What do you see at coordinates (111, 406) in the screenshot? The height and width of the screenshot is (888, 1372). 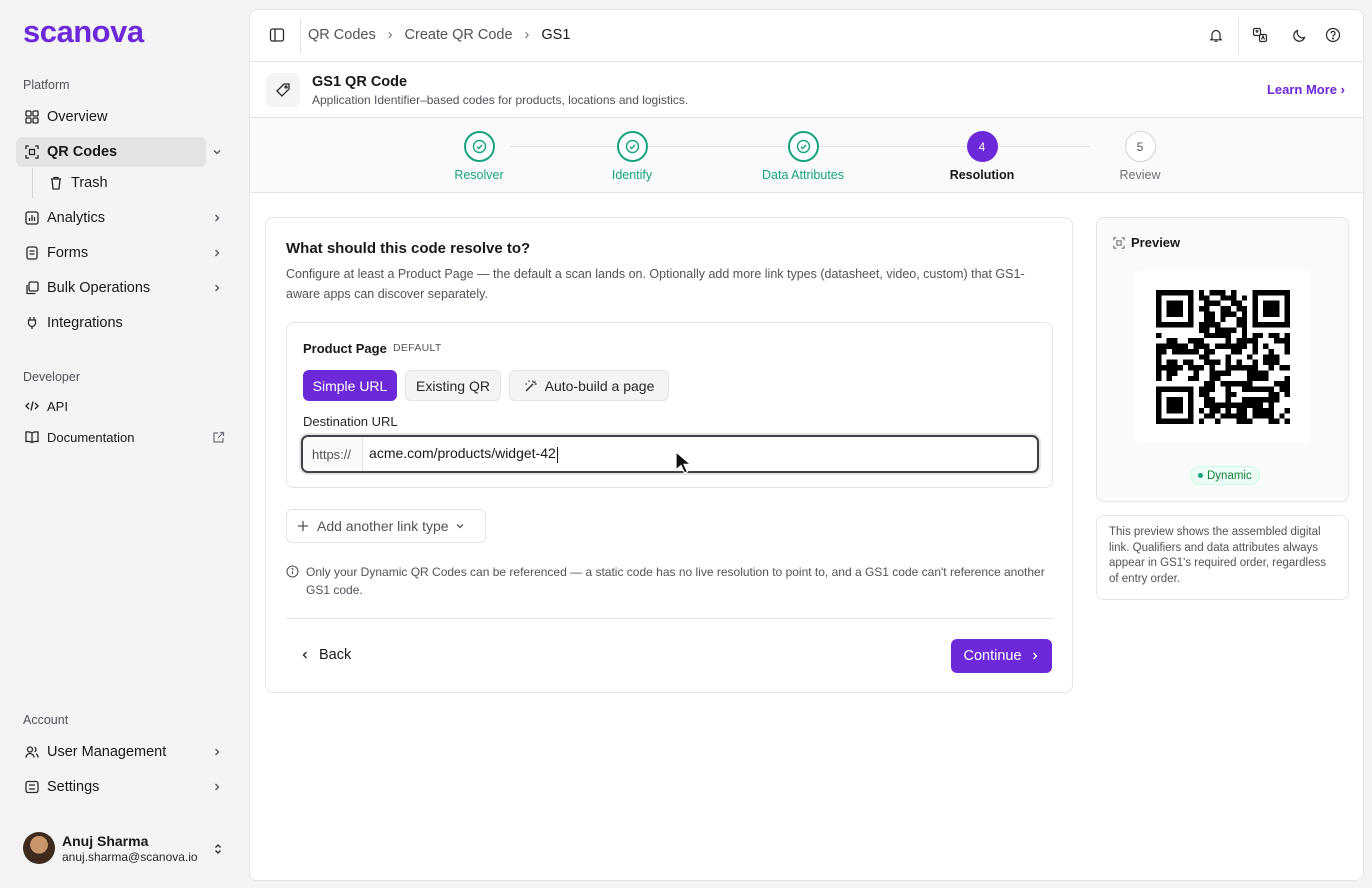 I see `sidebar-item-api: API` at bounding box center [111, 406].